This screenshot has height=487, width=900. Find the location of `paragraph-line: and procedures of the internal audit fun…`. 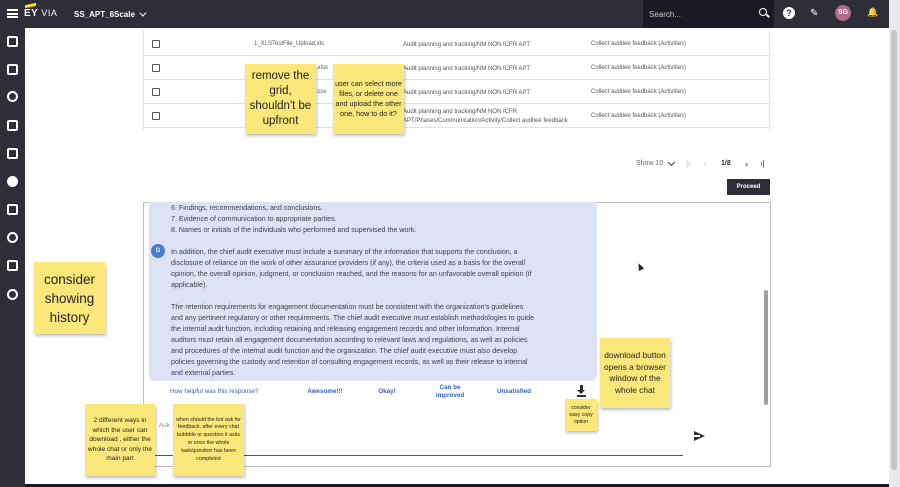

paragraph-line: and procedures of the internal audit fun… is located at coordinates (344, 351).